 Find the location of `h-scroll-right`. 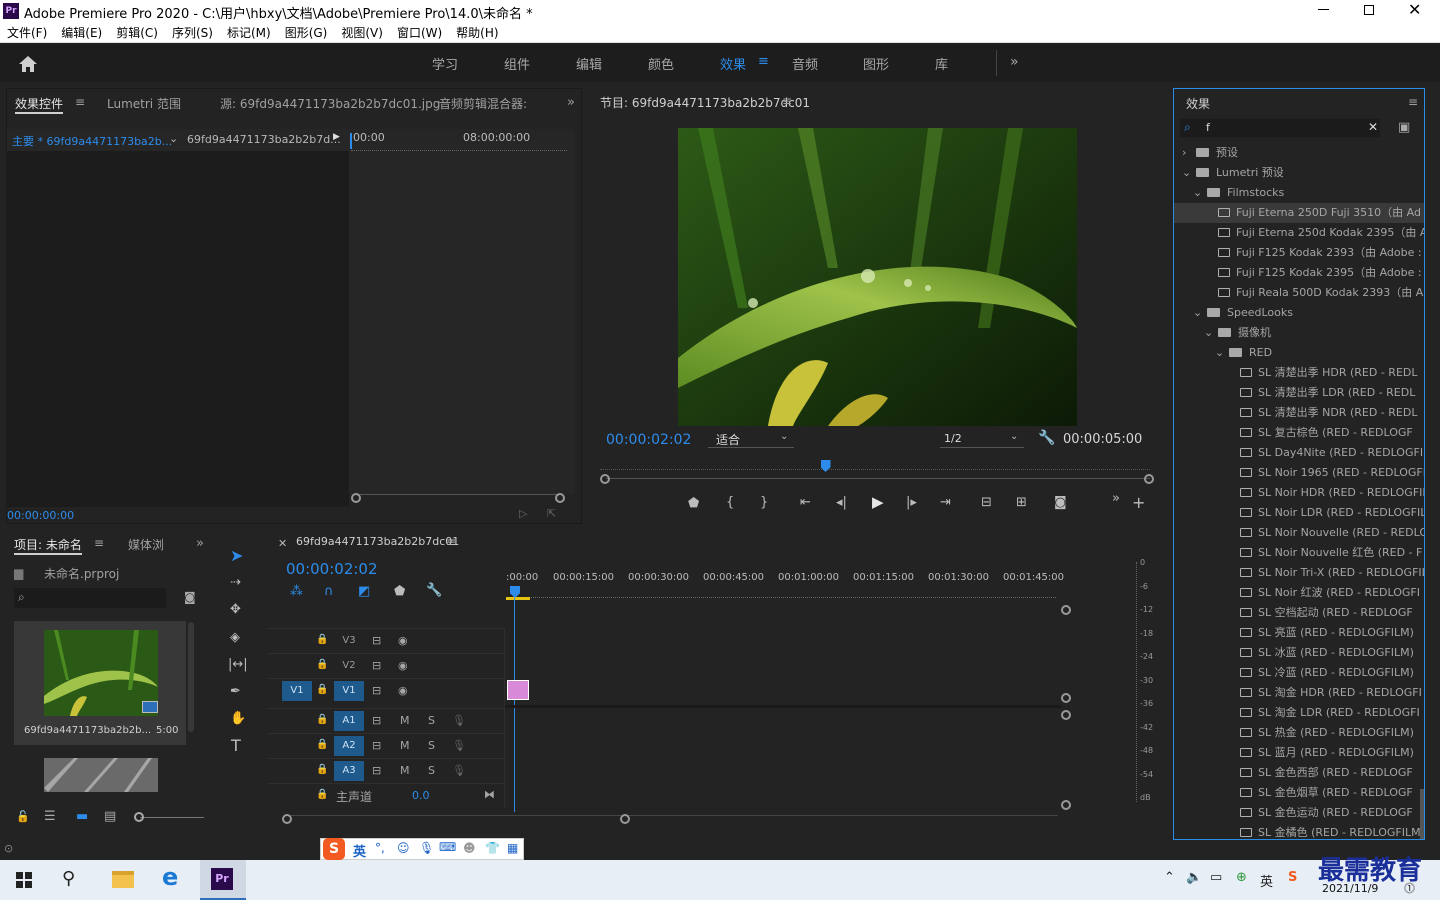

h-scroll-right is located at coordinates (625, 819).